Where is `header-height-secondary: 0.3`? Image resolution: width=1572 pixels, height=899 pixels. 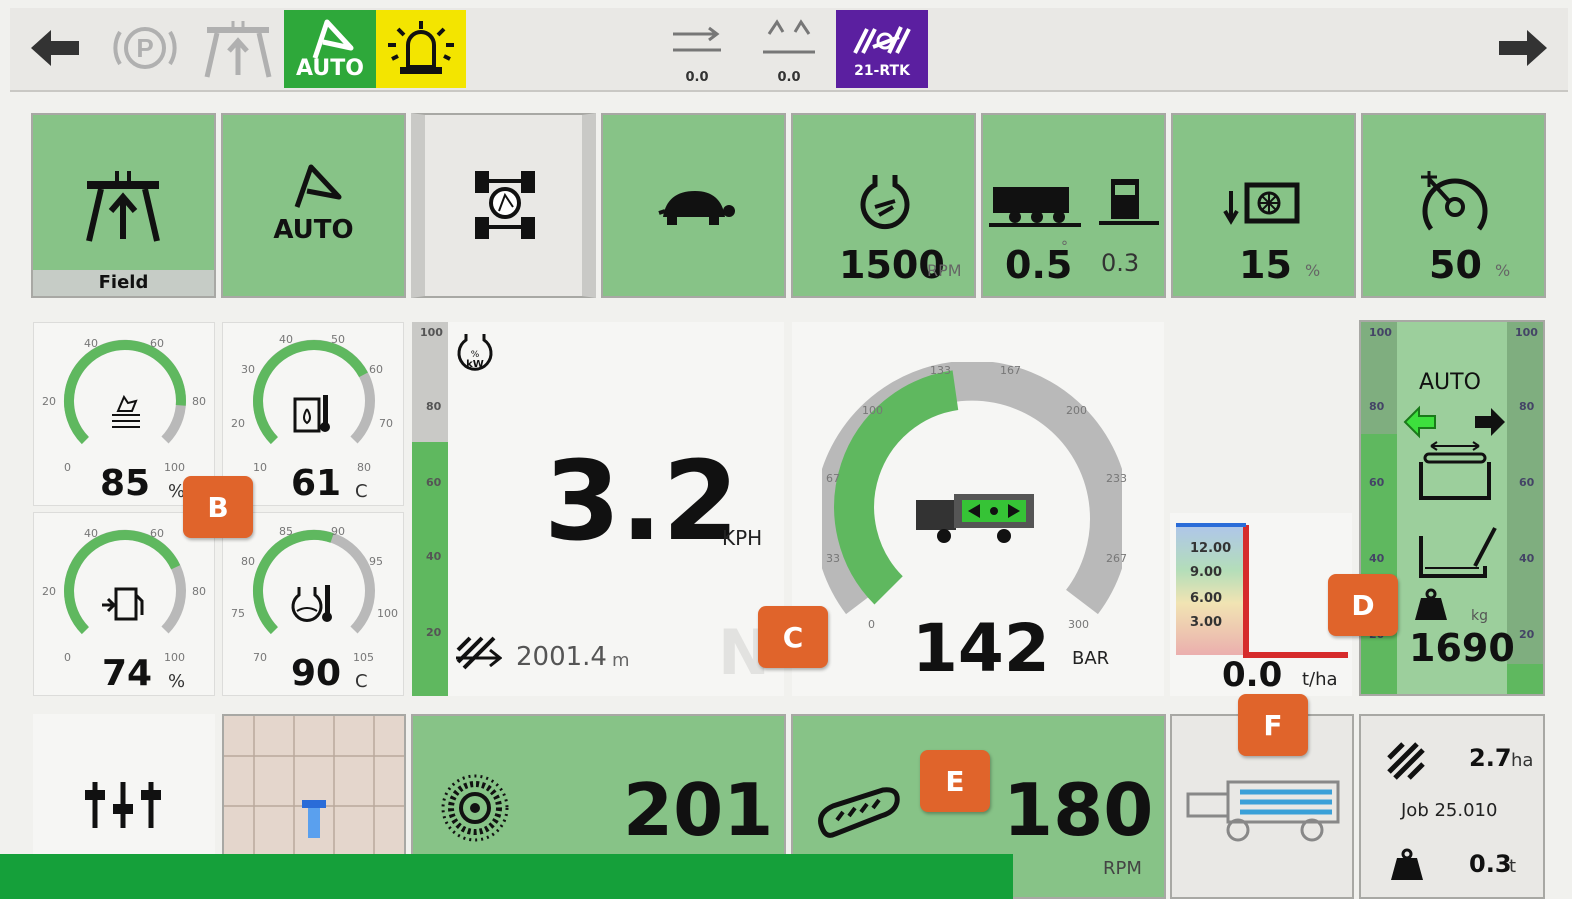
header-height-secondary: 0.3 is located at coordinates (1120, 263).